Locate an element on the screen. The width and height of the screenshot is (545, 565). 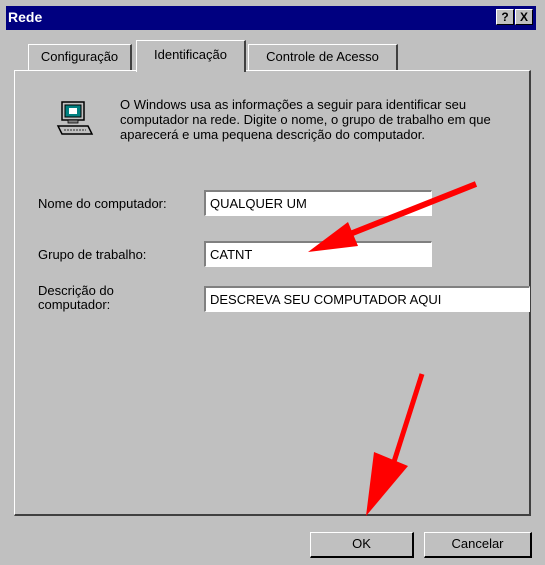
description-label-line1: Descrição do is located at coordinates (76, 290).